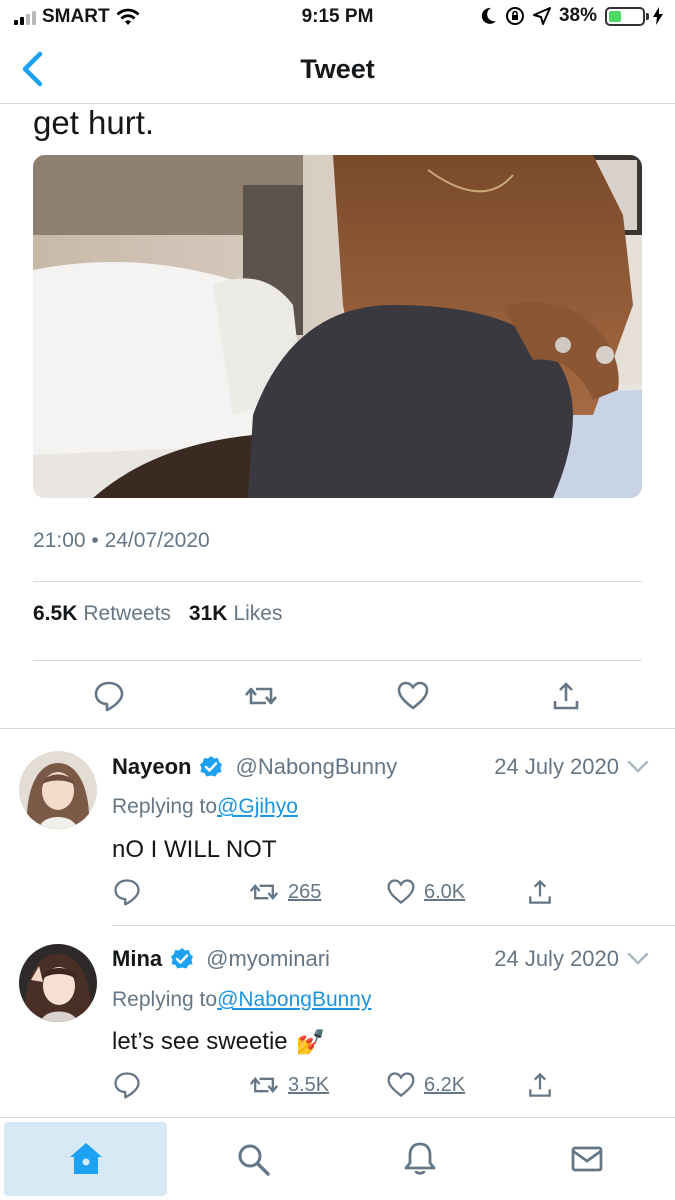 The image size is (675, 1200). I want to click on retweet-button: 3.5K, so click(288, 1085).